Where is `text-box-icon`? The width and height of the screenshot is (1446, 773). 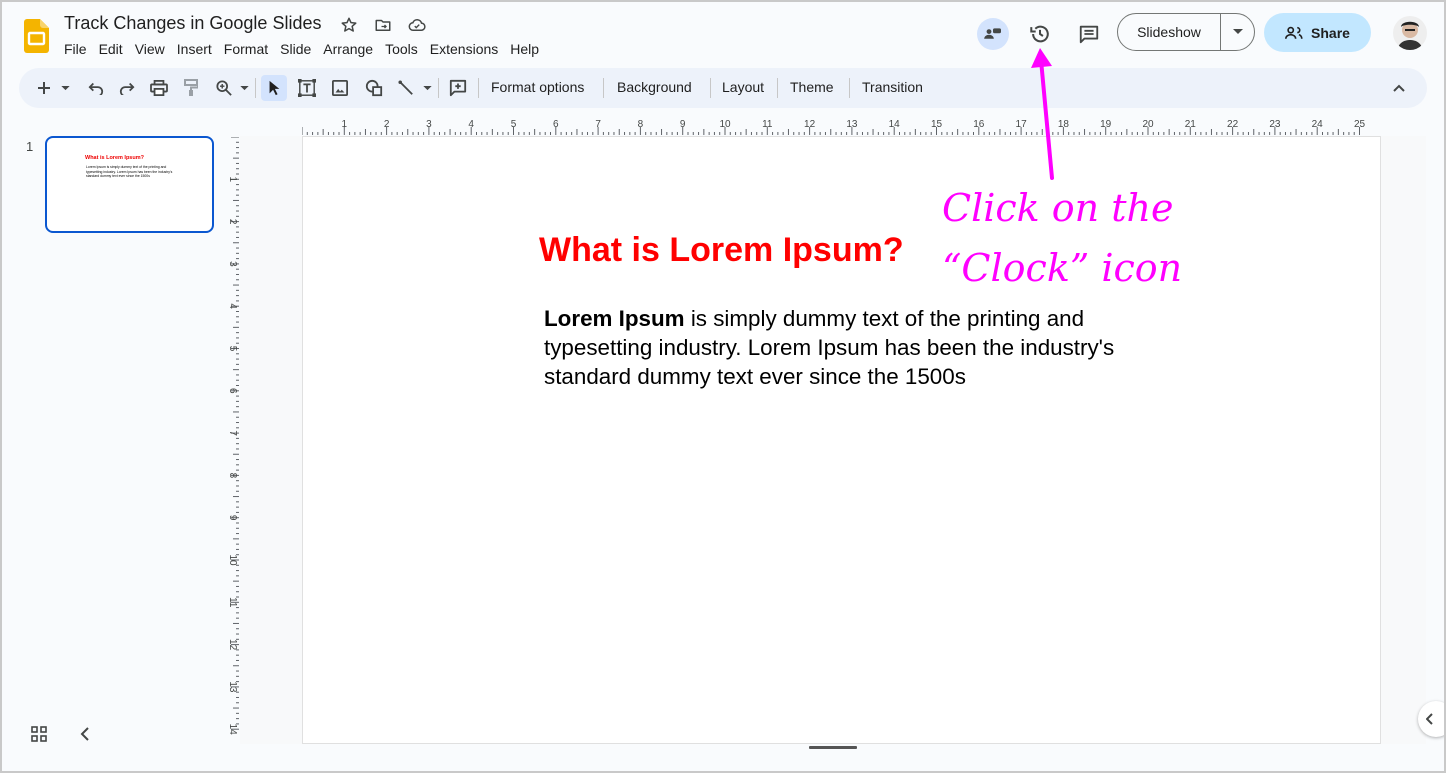 text-box-icon is located at coordinates (307, 88).